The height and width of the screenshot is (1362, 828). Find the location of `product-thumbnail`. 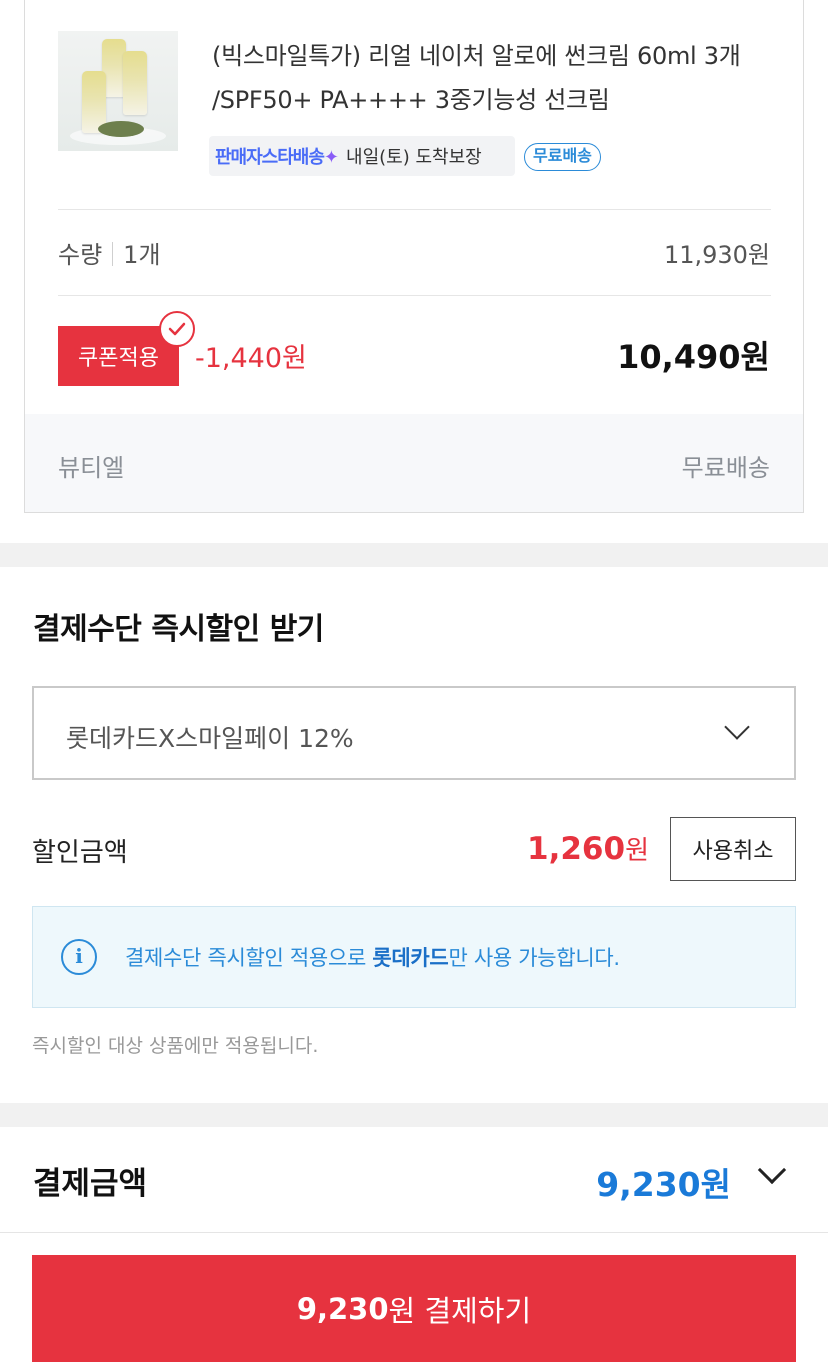

product-thumbnail is located at coordinates (118, 91).